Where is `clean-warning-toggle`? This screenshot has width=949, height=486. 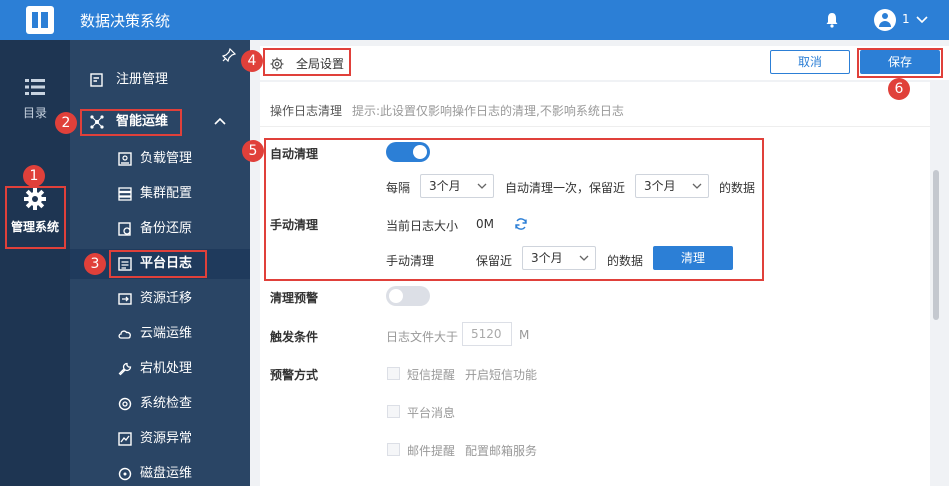
clean-warning-toggle is located at coordinates (408, 296).